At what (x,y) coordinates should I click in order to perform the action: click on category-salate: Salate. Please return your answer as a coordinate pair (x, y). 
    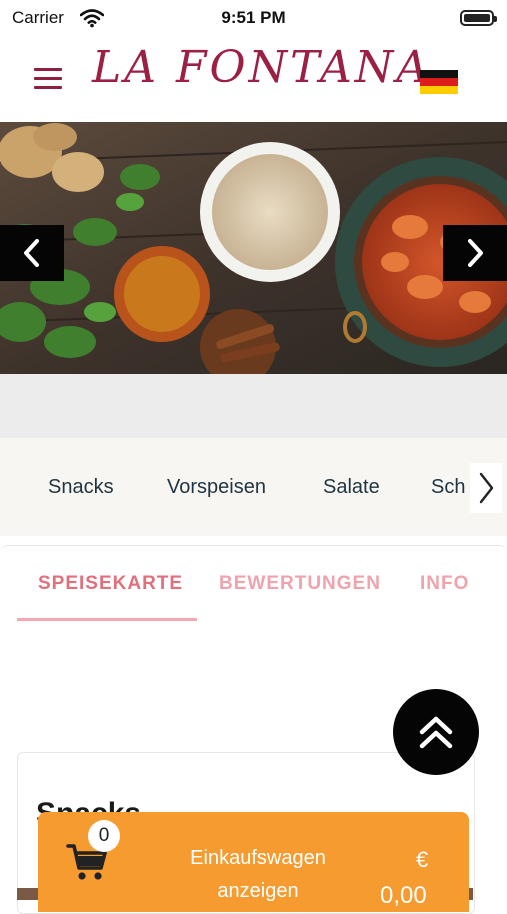
    Looking at the image, I should click on (351, 487).